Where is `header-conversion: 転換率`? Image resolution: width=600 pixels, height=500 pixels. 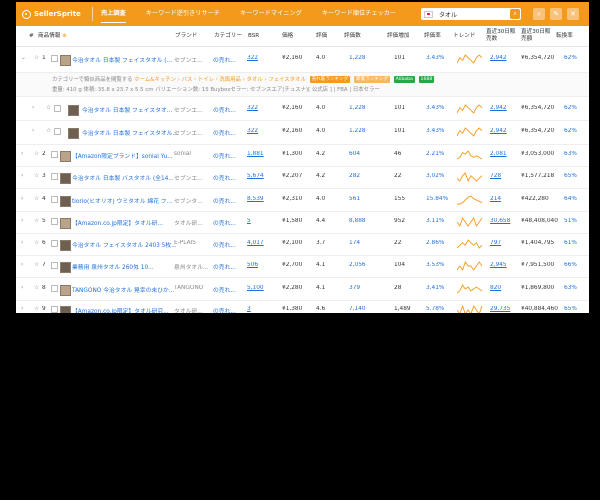
header-conversion: 転換率 is located at coordinates (564, 36).